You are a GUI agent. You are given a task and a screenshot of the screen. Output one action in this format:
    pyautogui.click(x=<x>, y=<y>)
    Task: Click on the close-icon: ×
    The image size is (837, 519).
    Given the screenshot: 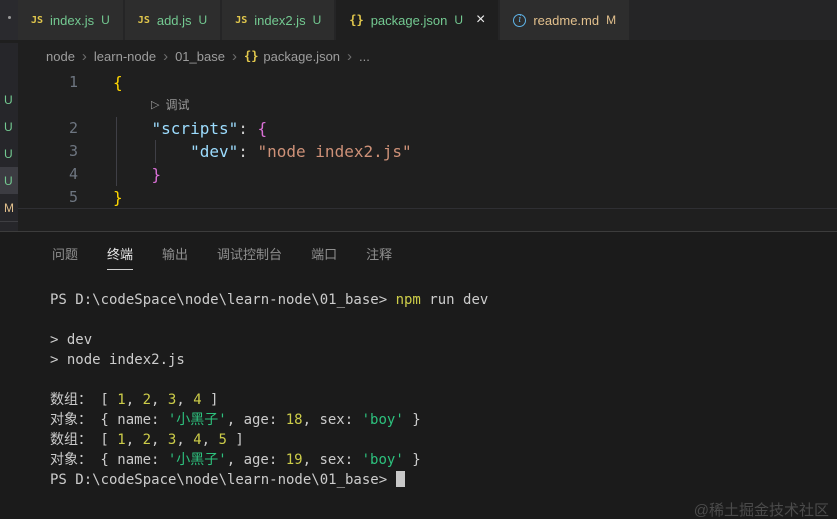 What is the action you would take?
    pyautogui.click(x=480, y=20)
    